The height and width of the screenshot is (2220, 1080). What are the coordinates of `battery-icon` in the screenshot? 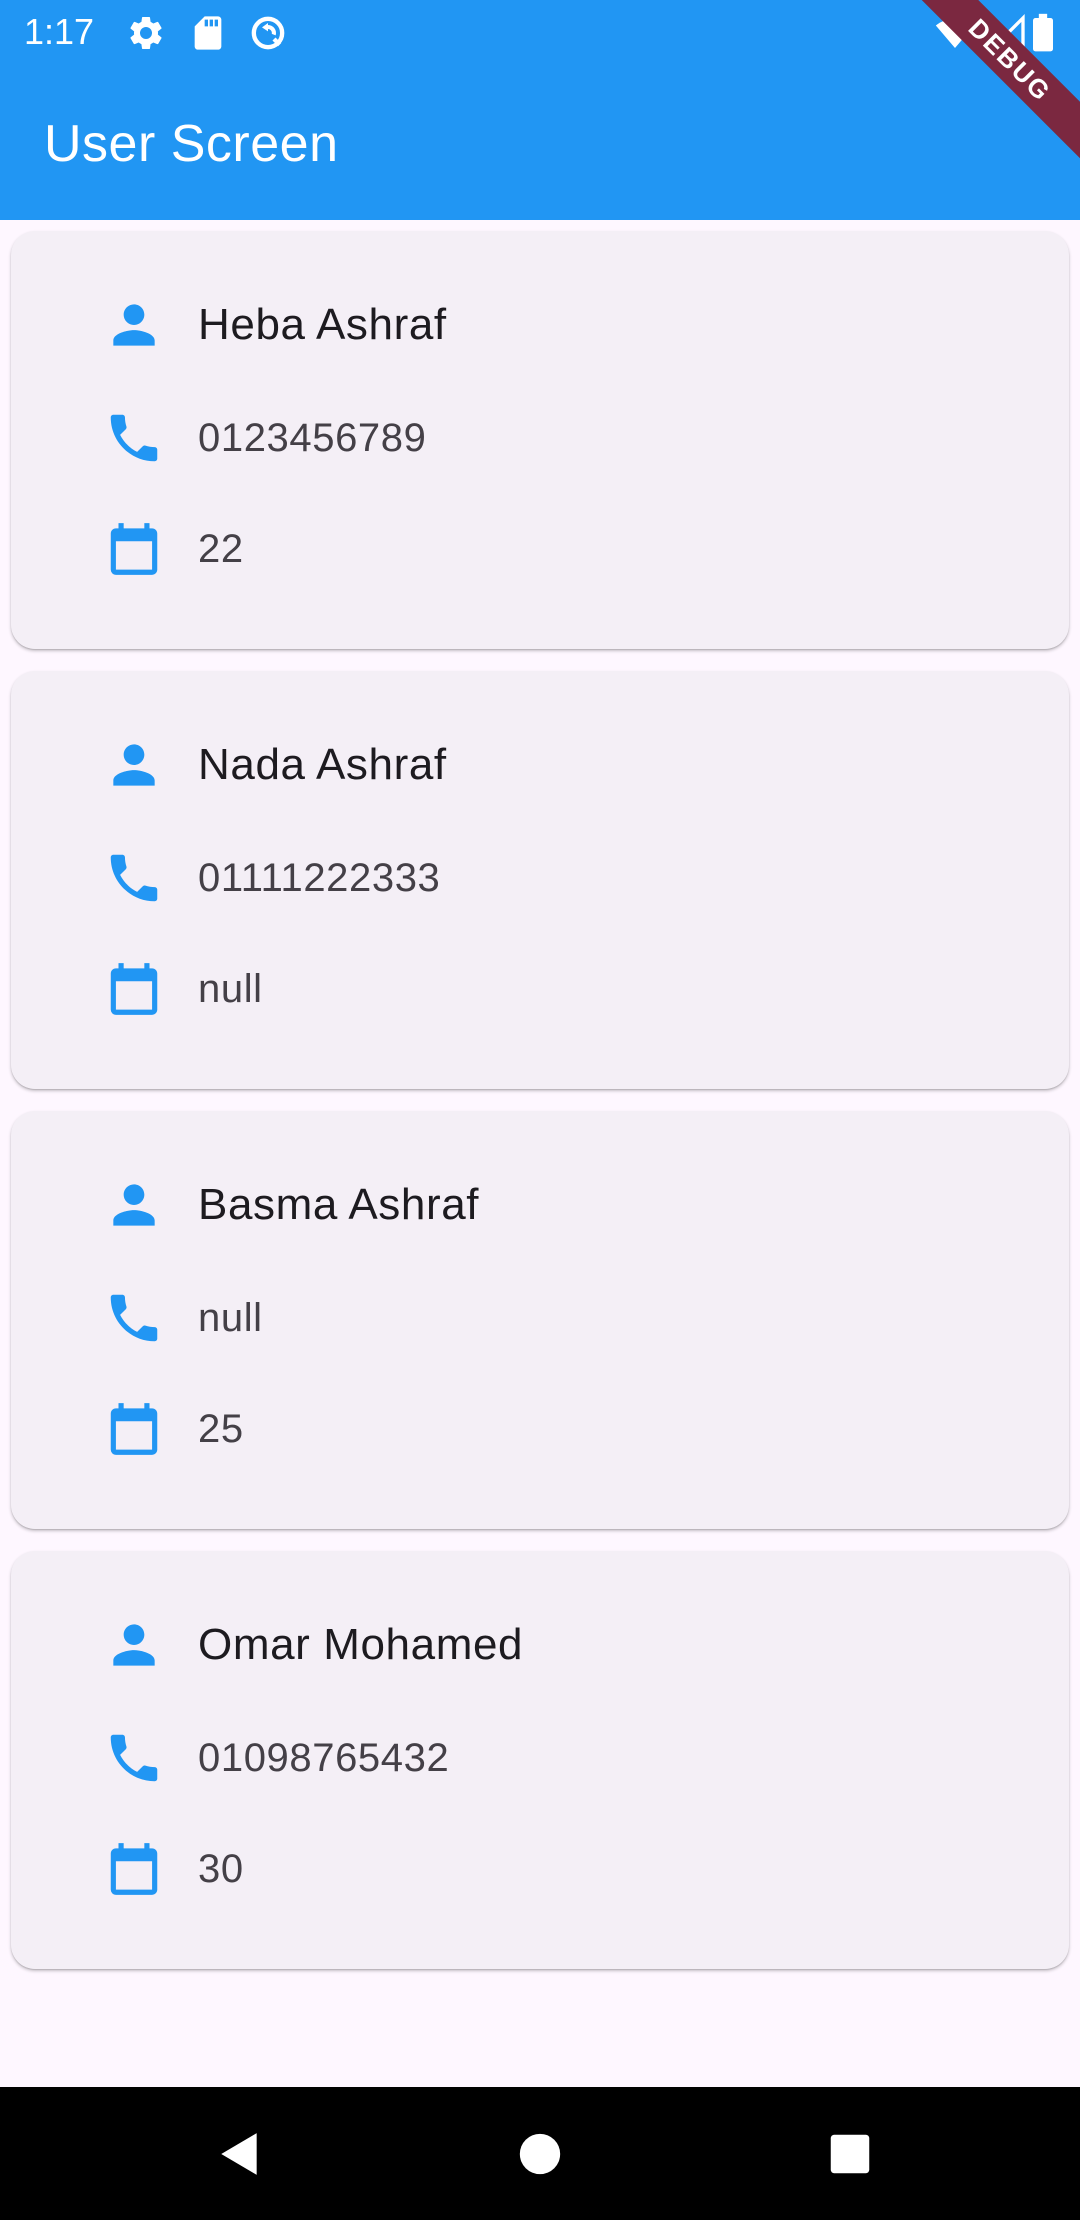 It's located at (1045, 33).